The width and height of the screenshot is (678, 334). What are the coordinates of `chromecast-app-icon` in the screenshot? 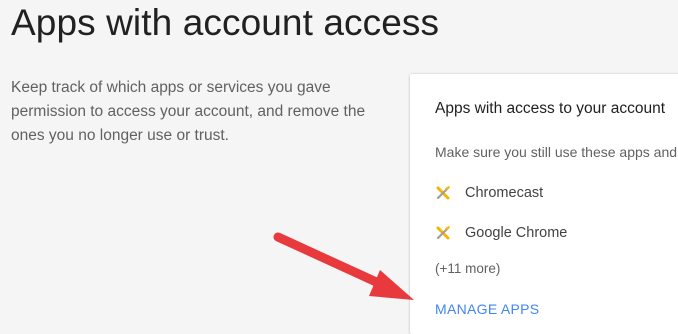 It's located at (443, 193).